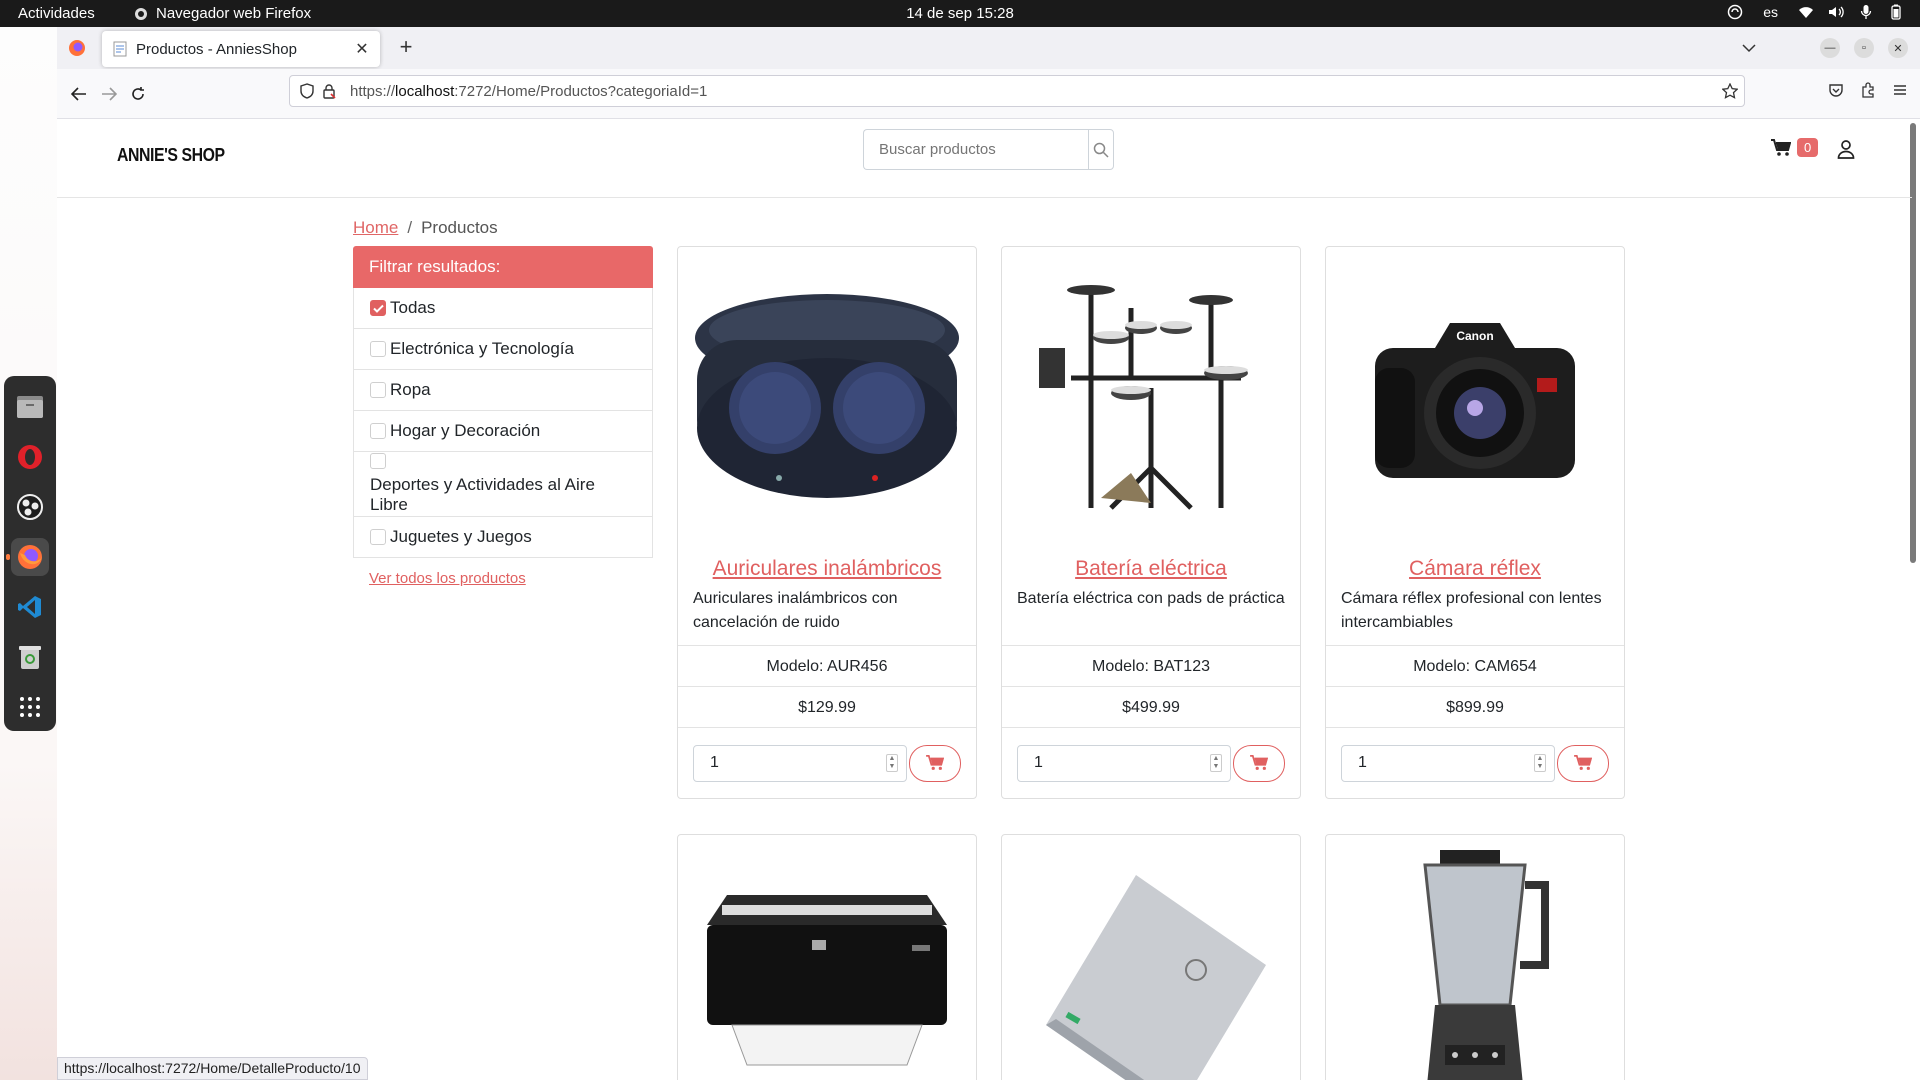  I want to click on shield-icon, so click(307, 91).